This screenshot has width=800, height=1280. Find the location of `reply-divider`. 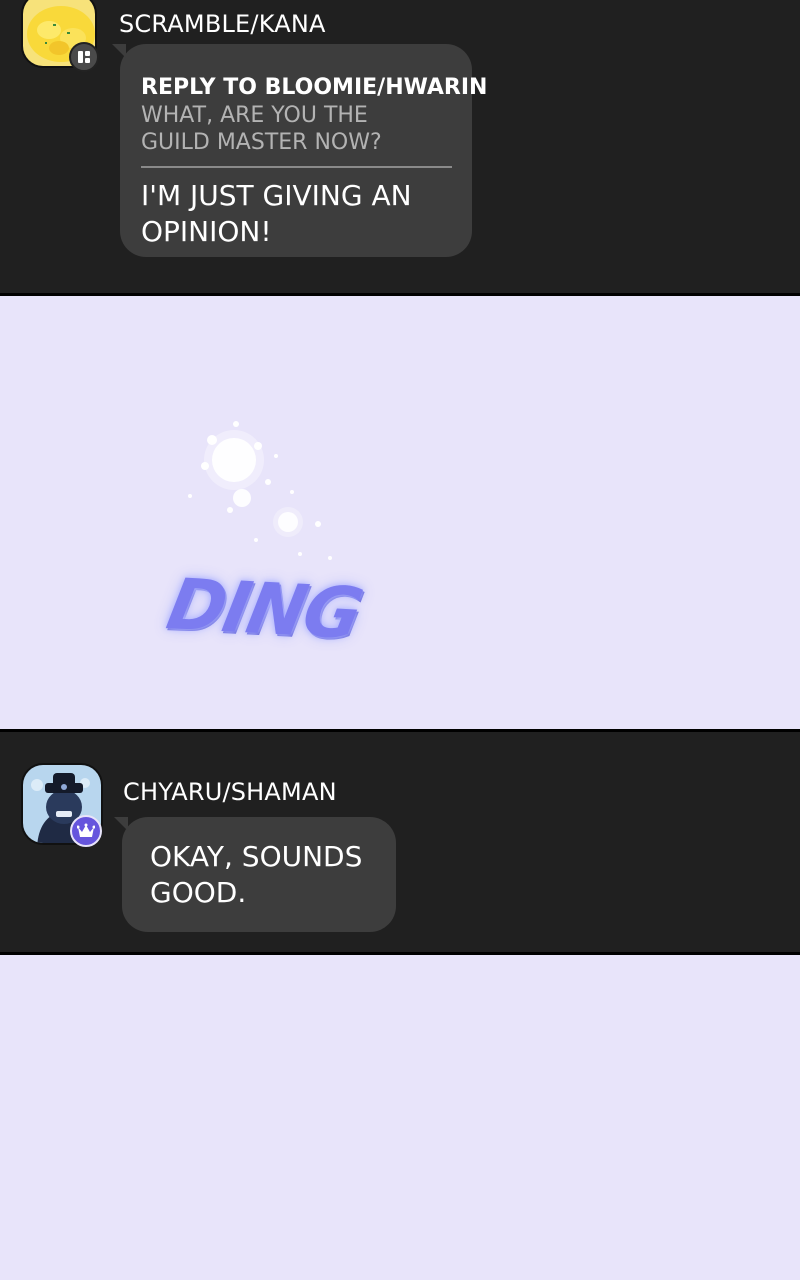

reply-divider is located at coordinates (296, 167).